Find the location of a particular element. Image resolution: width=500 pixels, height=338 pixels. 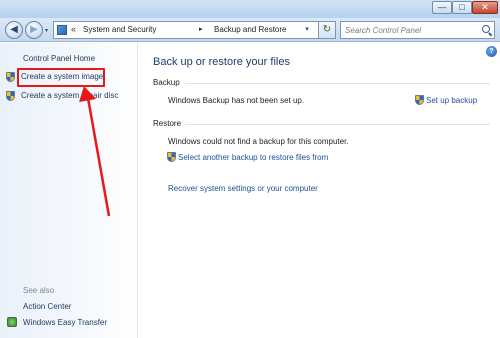

search-input is located at coordinates (410, 30).